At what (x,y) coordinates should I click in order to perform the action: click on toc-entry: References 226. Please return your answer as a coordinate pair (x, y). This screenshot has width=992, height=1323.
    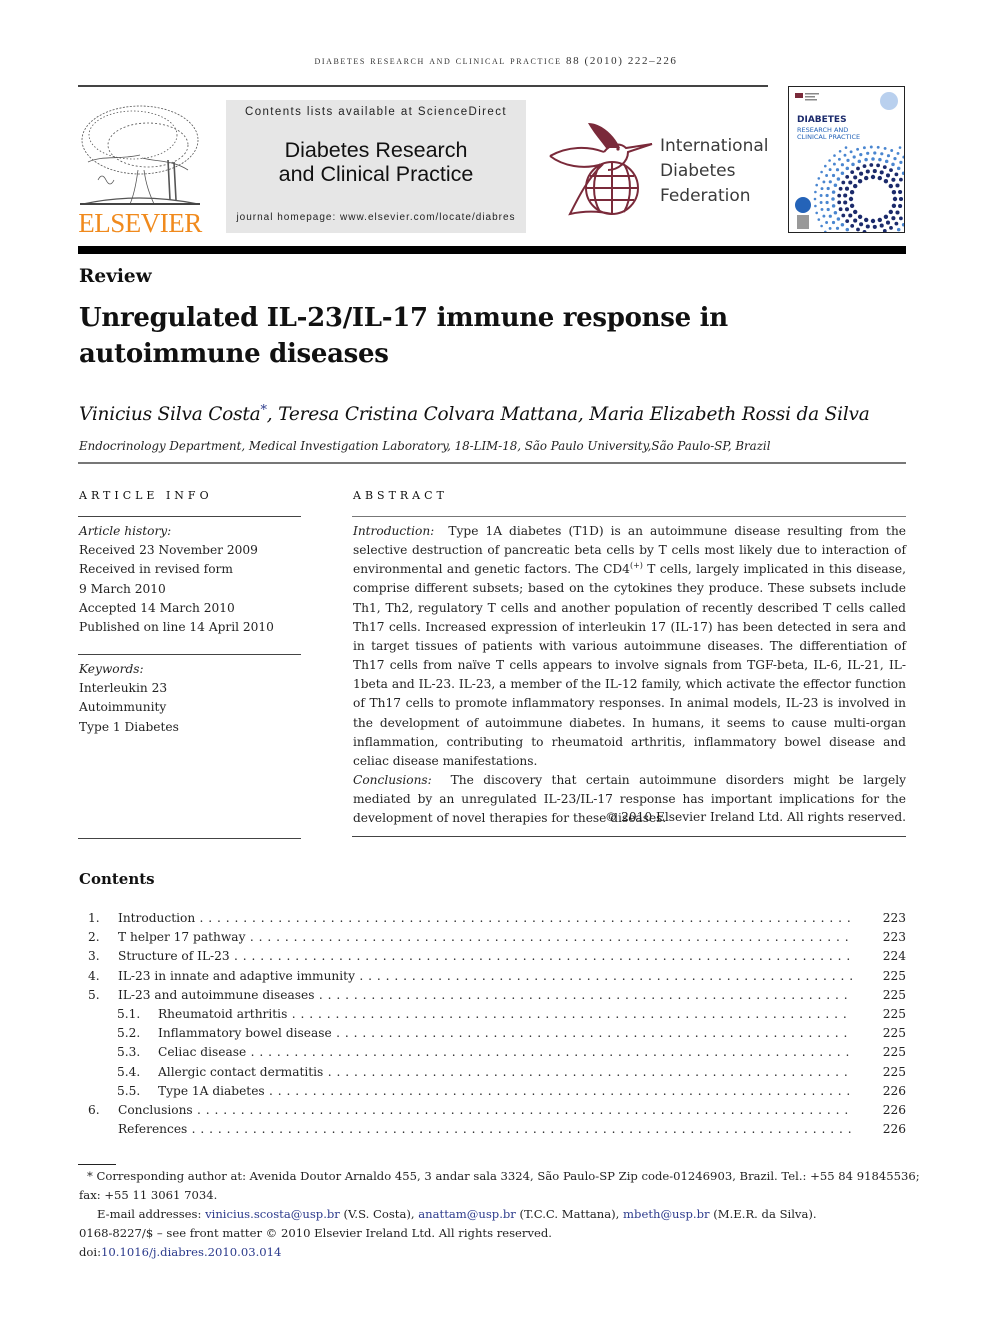
    Looking at the image, I should click on (497, 1129).